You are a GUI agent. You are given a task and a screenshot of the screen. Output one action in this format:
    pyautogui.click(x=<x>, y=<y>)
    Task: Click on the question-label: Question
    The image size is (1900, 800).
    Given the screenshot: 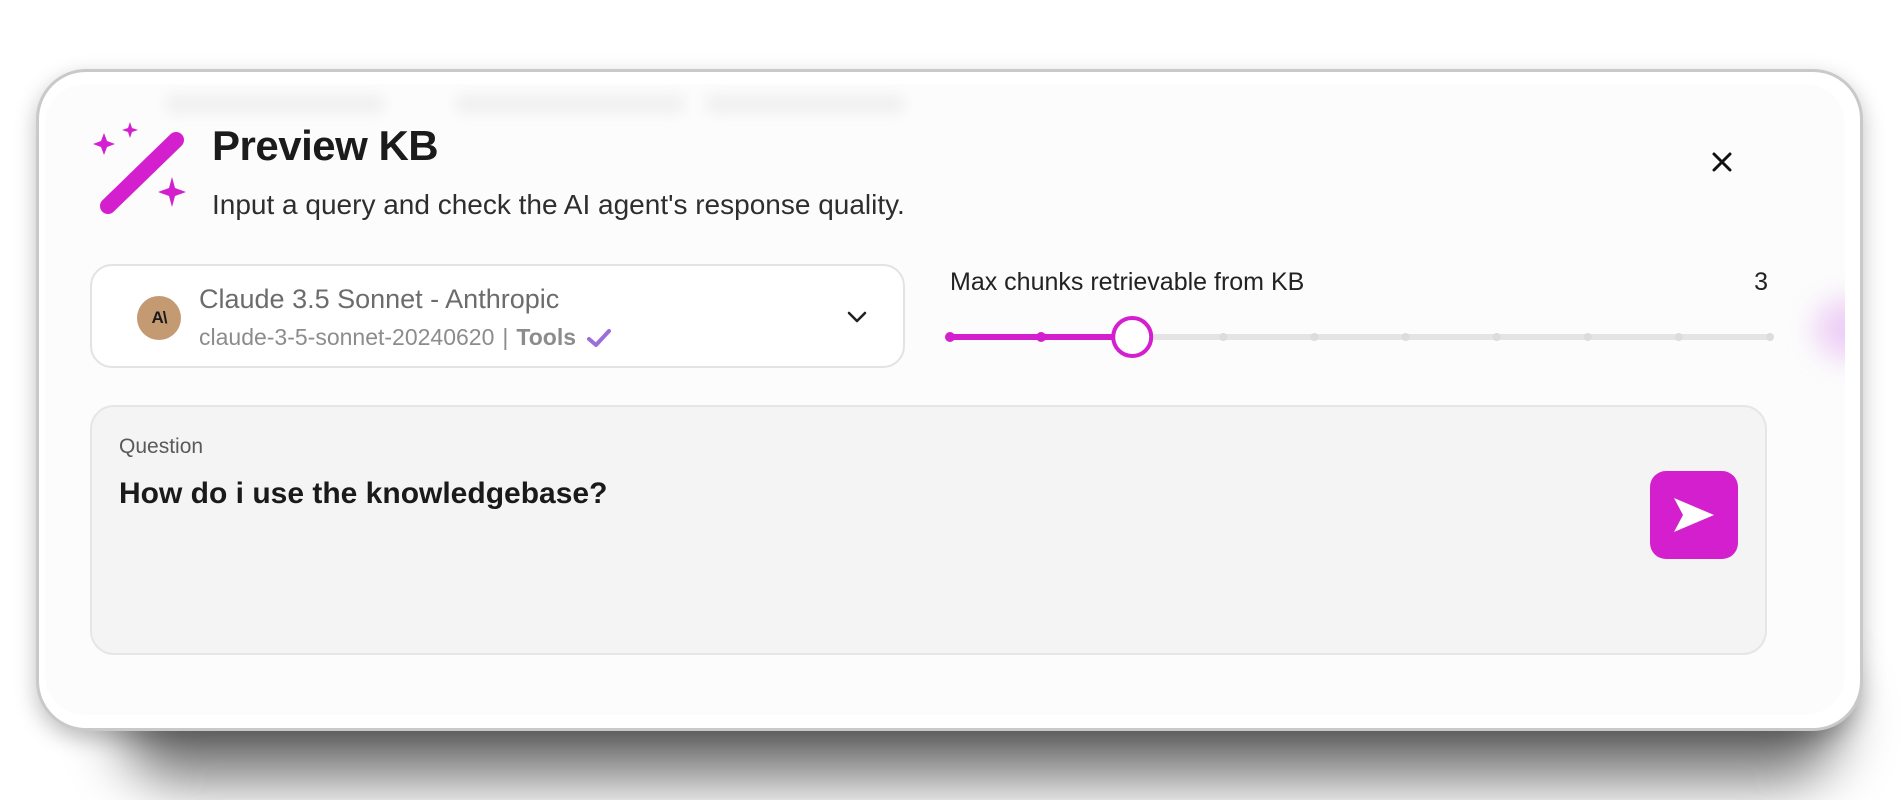 What is the action you would take?
    pyautogui.click(x=161, y=446)
    